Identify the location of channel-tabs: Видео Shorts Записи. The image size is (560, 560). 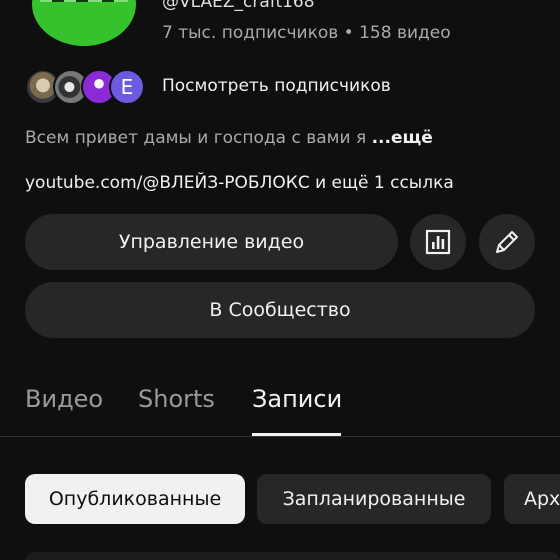
(280, 408).